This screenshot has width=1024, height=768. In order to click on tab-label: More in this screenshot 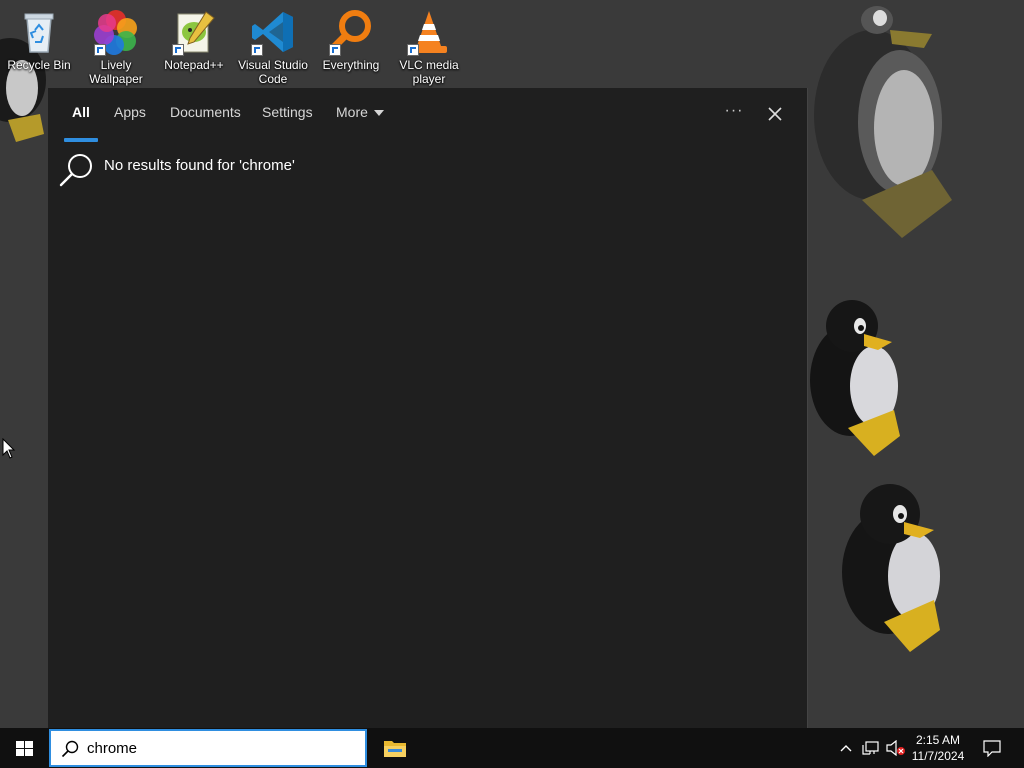, I will do `click(352, 112)`.